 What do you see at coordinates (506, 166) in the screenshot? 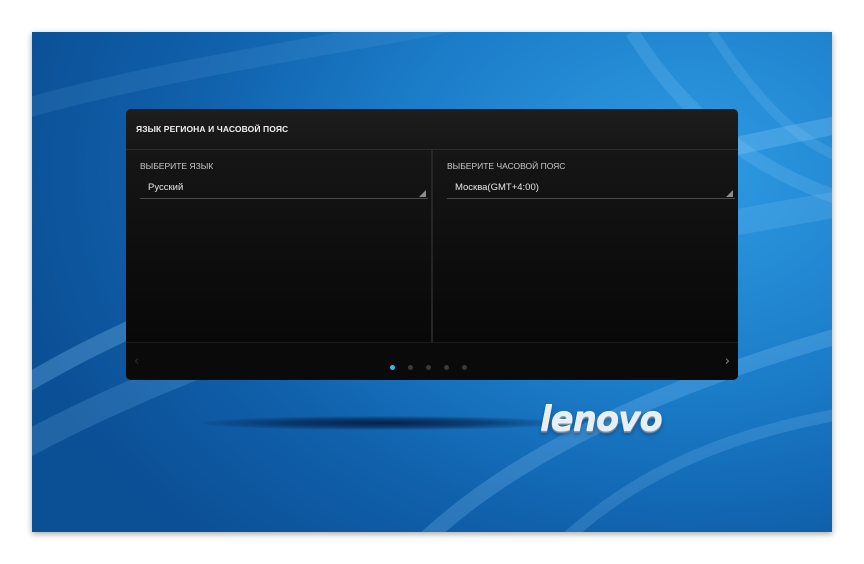
I see `timezone-label: ВЫБЕРИТЕ ЧАСОВОЙ ПОЯС` at bounding box center [506, 166].